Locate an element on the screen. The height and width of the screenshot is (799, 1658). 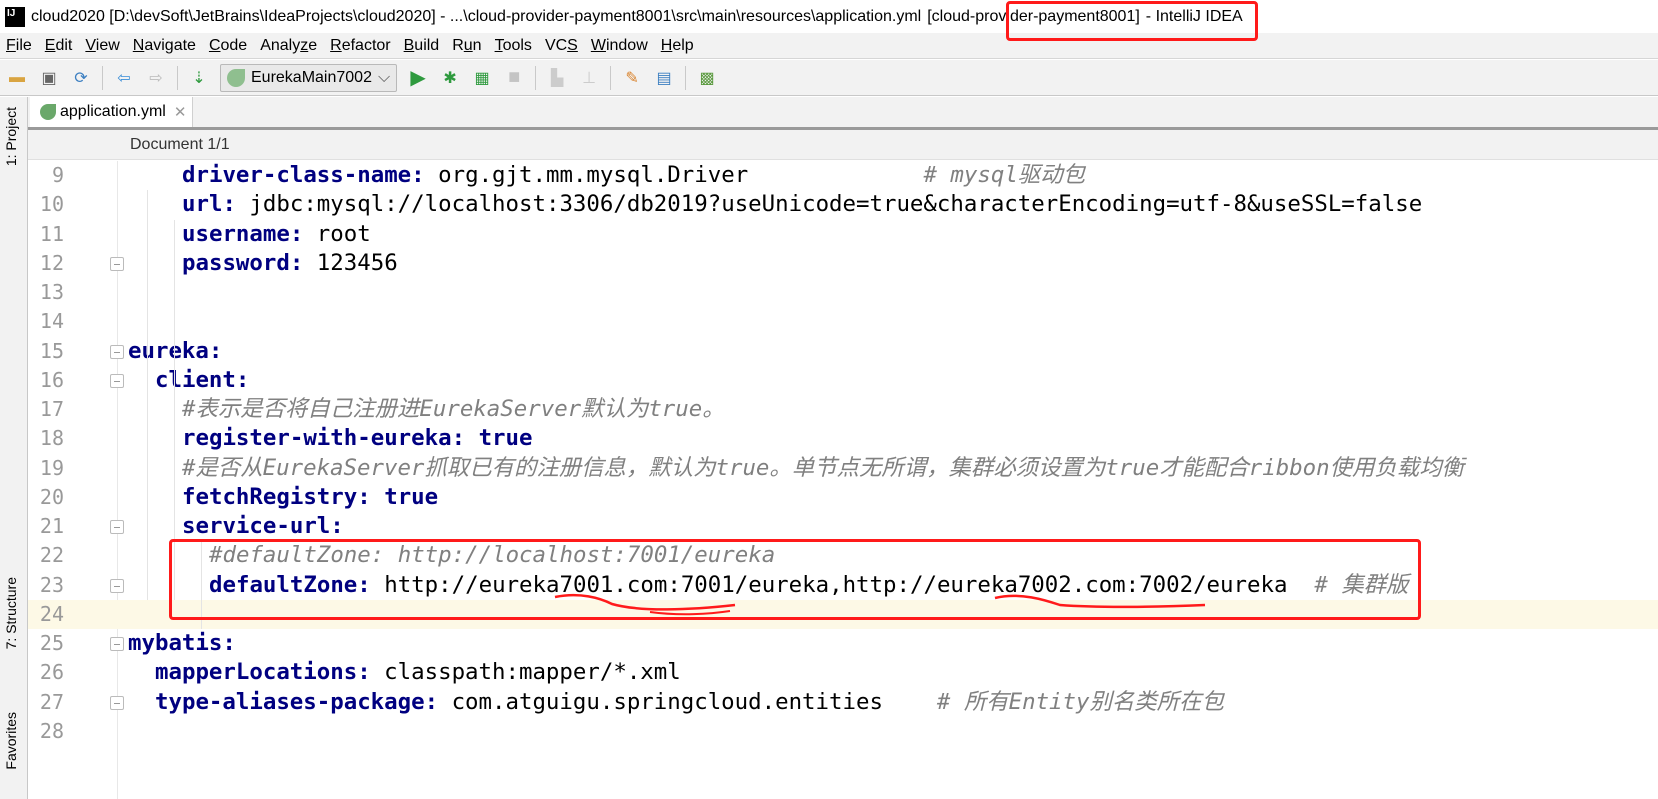
menu-item: Help is located at coordinates (678, 46).